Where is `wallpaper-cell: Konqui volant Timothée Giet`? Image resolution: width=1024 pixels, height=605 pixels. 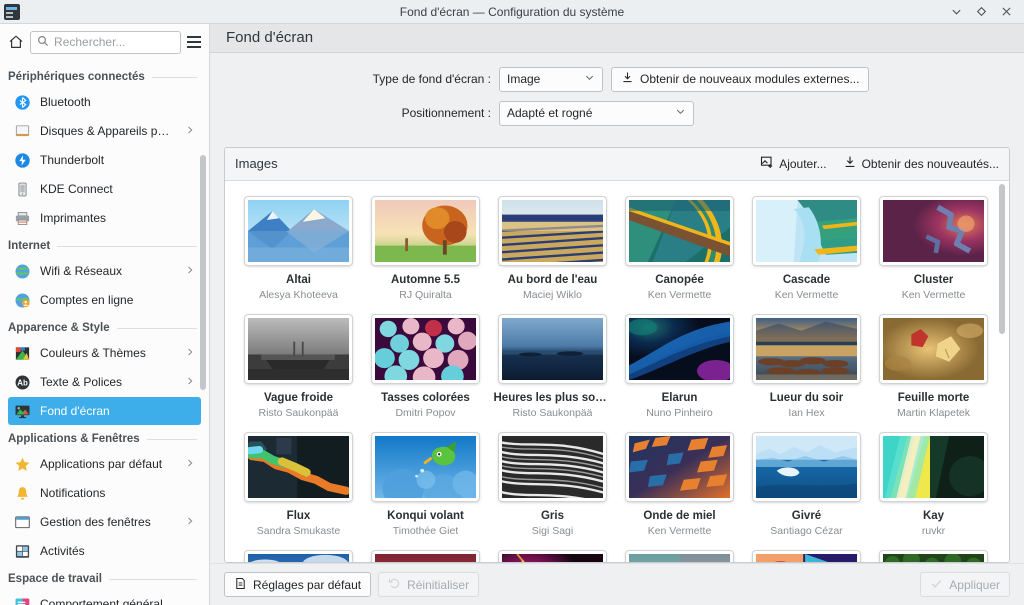 wallpaper-cell: Konqui volant Timothée Giet is located at coordinates (425, 486).